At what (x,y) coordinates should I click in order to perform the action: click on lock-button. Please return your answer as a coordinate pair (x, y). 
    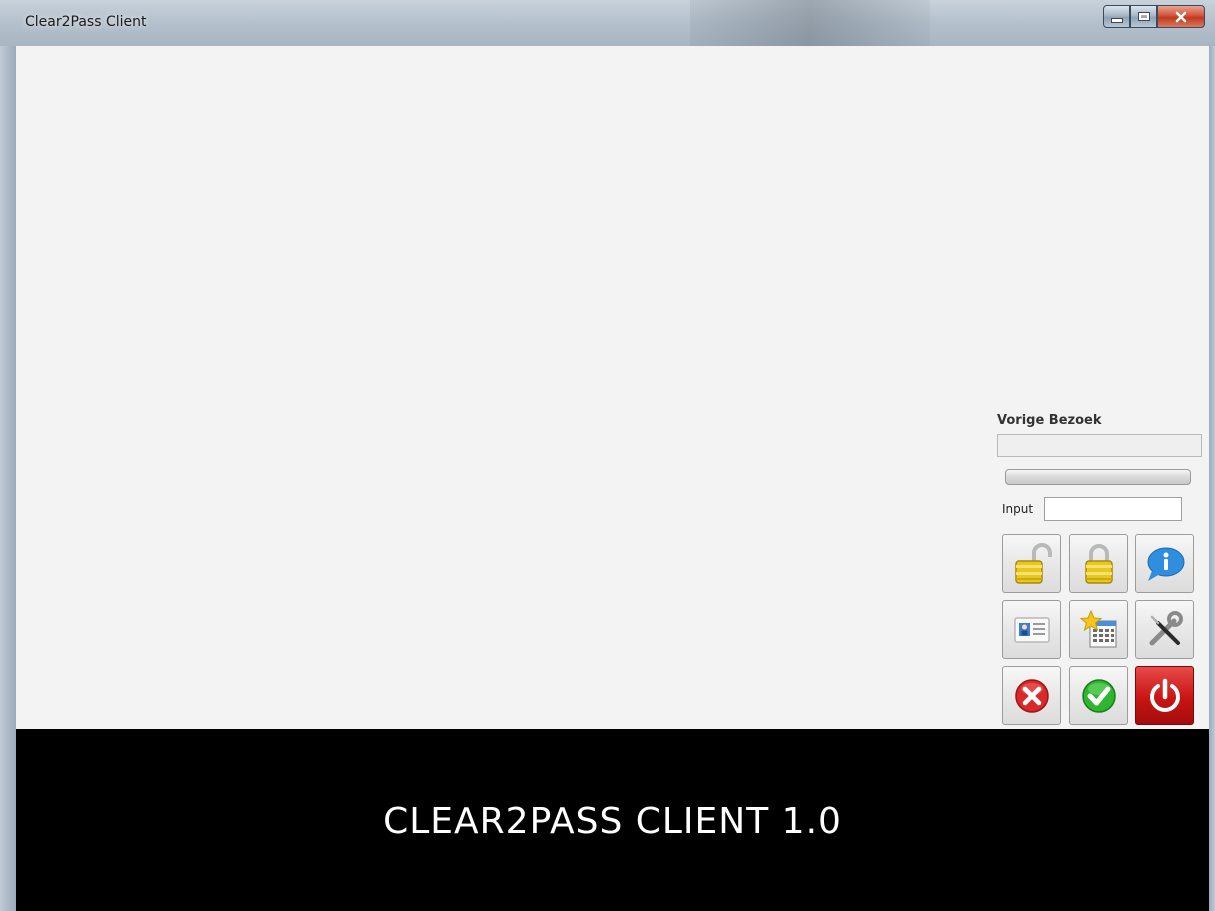
    Looking at the image, I should click on (1098, 563).